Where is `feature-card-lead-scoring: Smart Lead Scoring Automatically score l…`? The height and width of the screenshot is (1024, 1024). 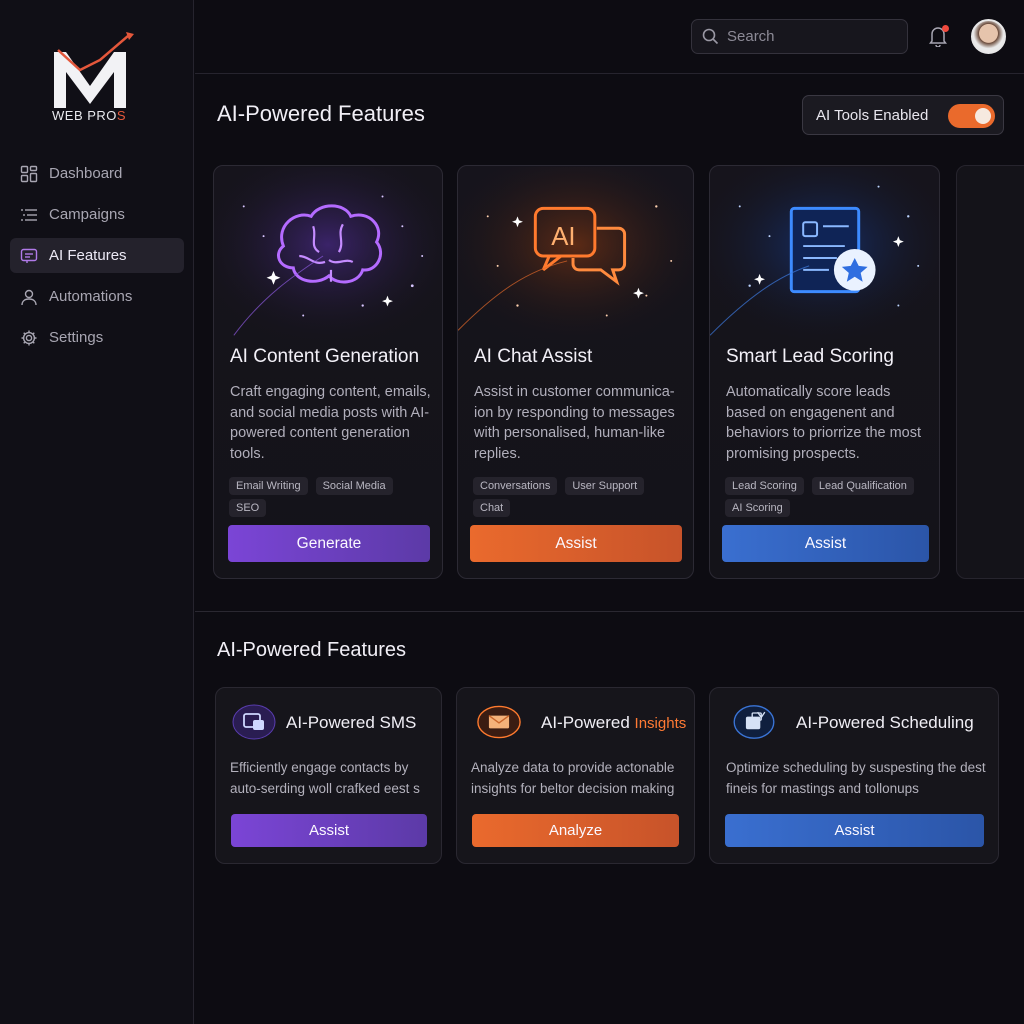 feature-card-lead-scoring: Smart Lead Scoring Automatically score l… is located at coordinates (824, 372).